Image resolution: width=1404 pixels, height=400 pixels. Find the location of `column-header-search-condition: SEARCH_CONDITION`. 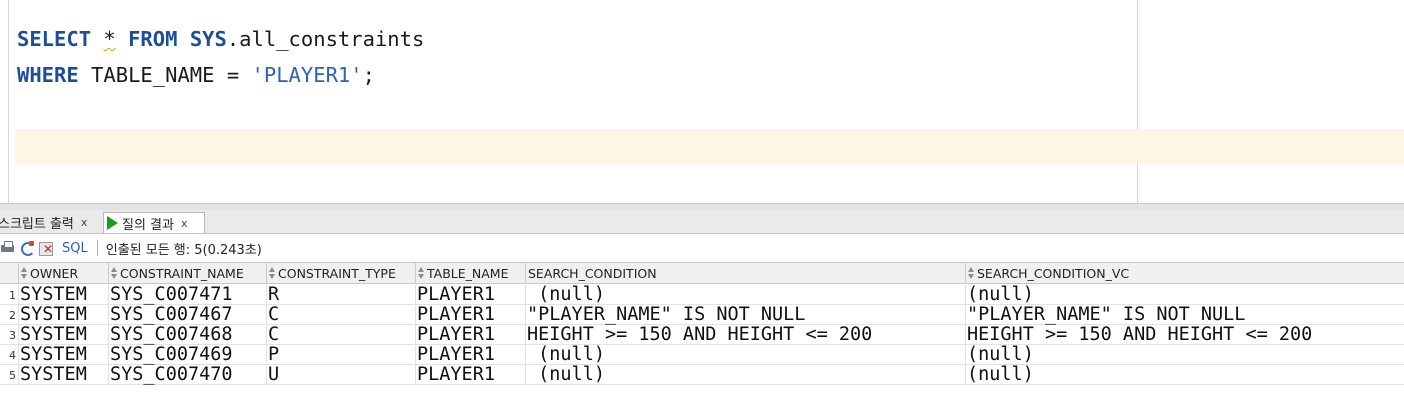

column-header-search-condition: SEARCH_CONDITION is located at coordinates (745, 273).